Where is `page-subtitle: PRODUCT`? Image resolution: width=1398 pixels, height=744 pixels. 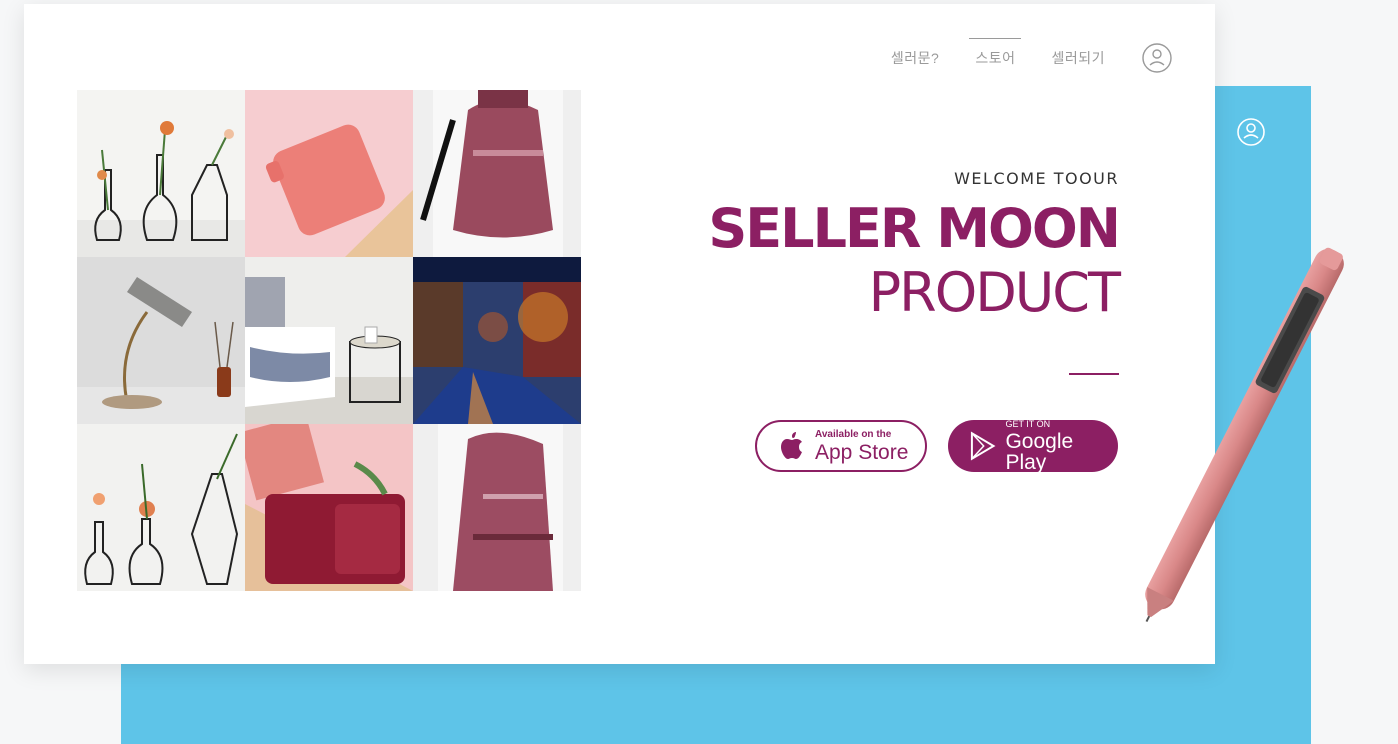
page-subtitle: PRODUCT is located at coordinates (994, 292).